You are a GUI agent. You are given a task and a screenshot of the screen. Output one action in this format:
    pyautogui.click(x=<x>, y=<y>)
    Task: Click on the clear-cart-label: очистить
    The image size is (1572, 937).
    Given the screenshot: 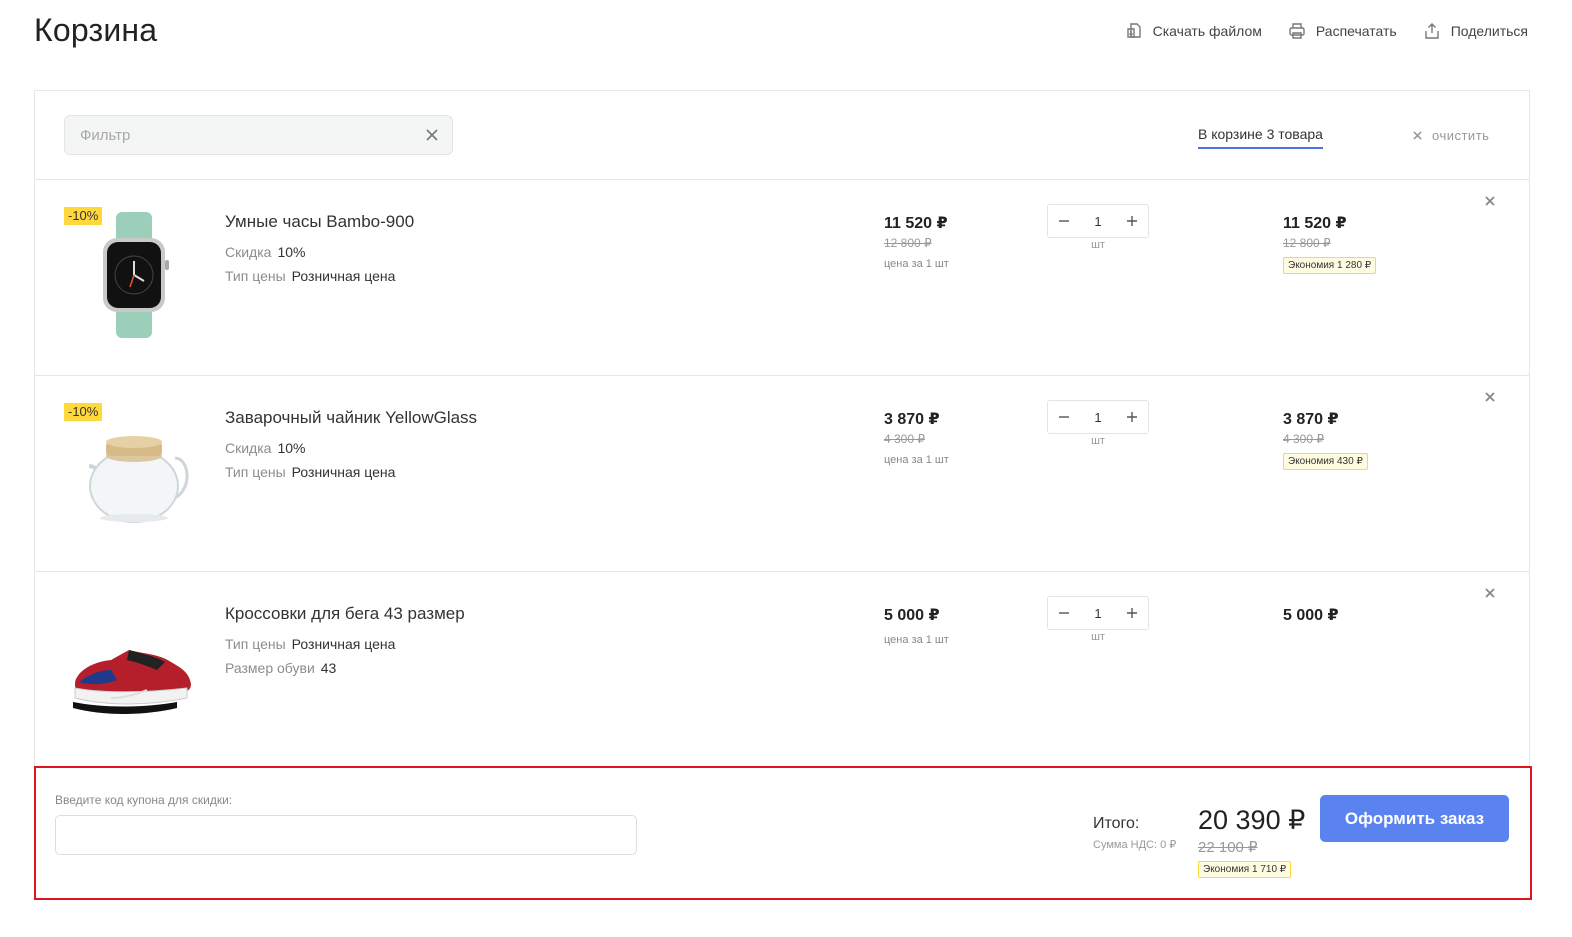 What is the action you would take?
    pyautogui.click(x=1461, y=135)
    